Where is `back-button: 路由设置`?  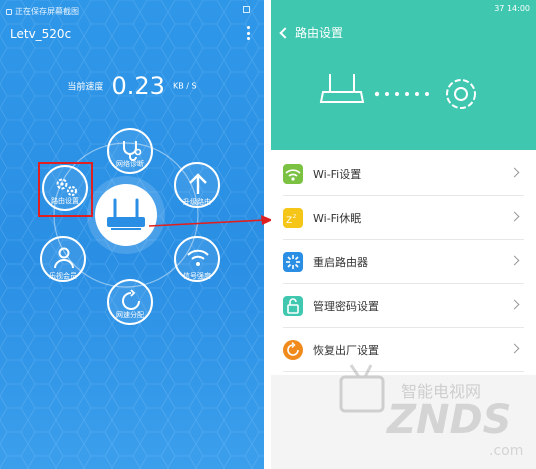
back-button: 路由设置 is located at coordinates (311, 32).